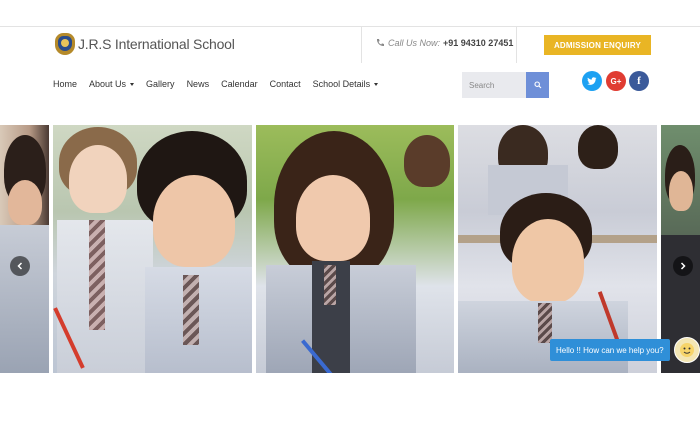 The width and height of the screenshot is (700, 443). I want to click on chevron-right-icon, so click(683, 266).